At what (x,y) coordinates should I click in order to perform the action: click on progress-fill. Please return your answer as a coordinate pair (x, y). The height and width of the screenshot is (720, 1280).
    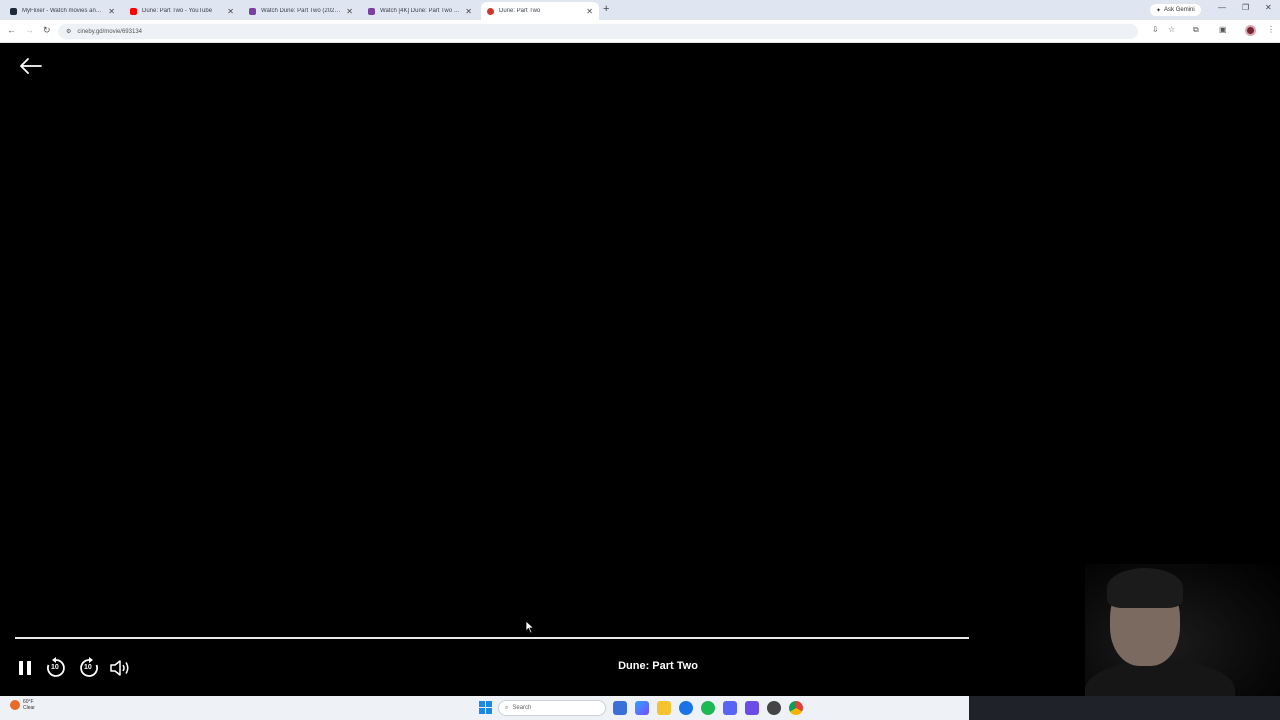
    Looking at the image, I should click on (492, 638).